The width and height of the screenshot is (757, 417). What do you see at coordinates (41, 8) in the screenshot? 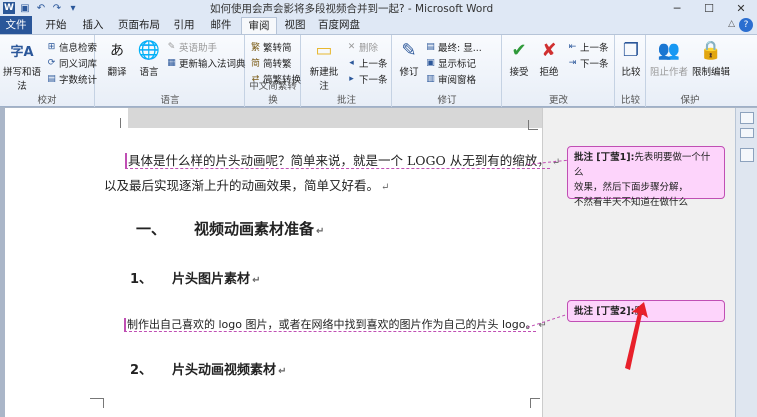
I see `undo-icon: ↶` at bounding box center [41, 8].